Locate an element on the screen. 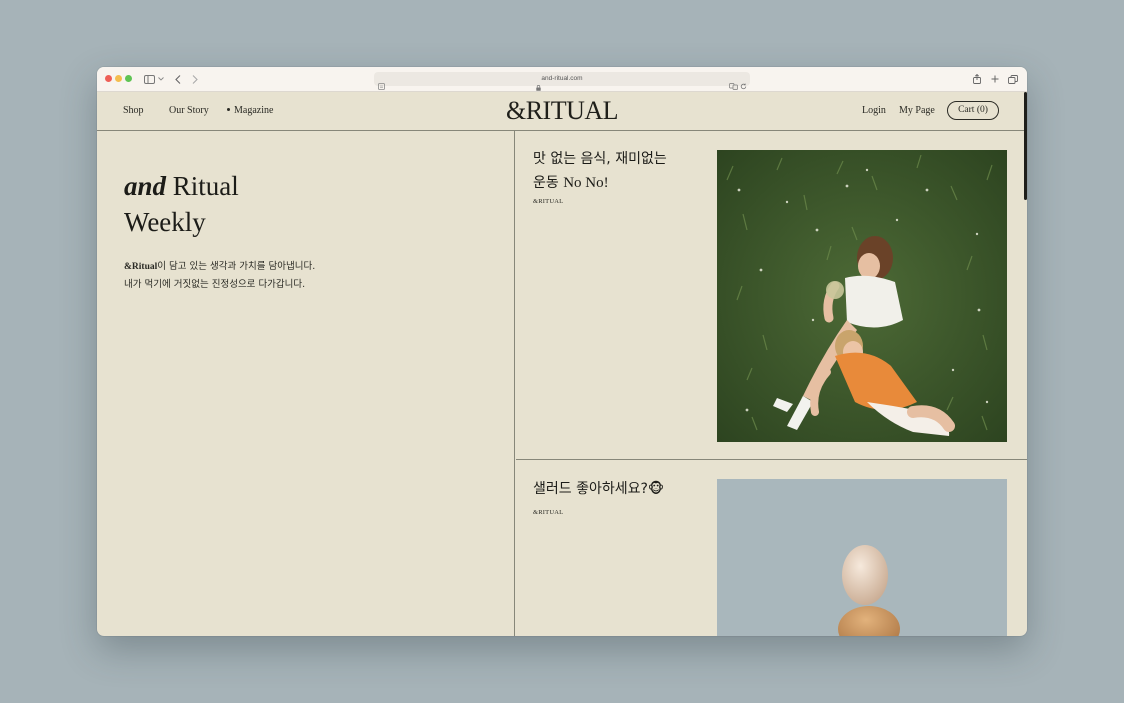 Image resolution: width=1124 pixels, height=703 pixels. article-title-line2-ko: 운동 is located at coordinates (548, 183).